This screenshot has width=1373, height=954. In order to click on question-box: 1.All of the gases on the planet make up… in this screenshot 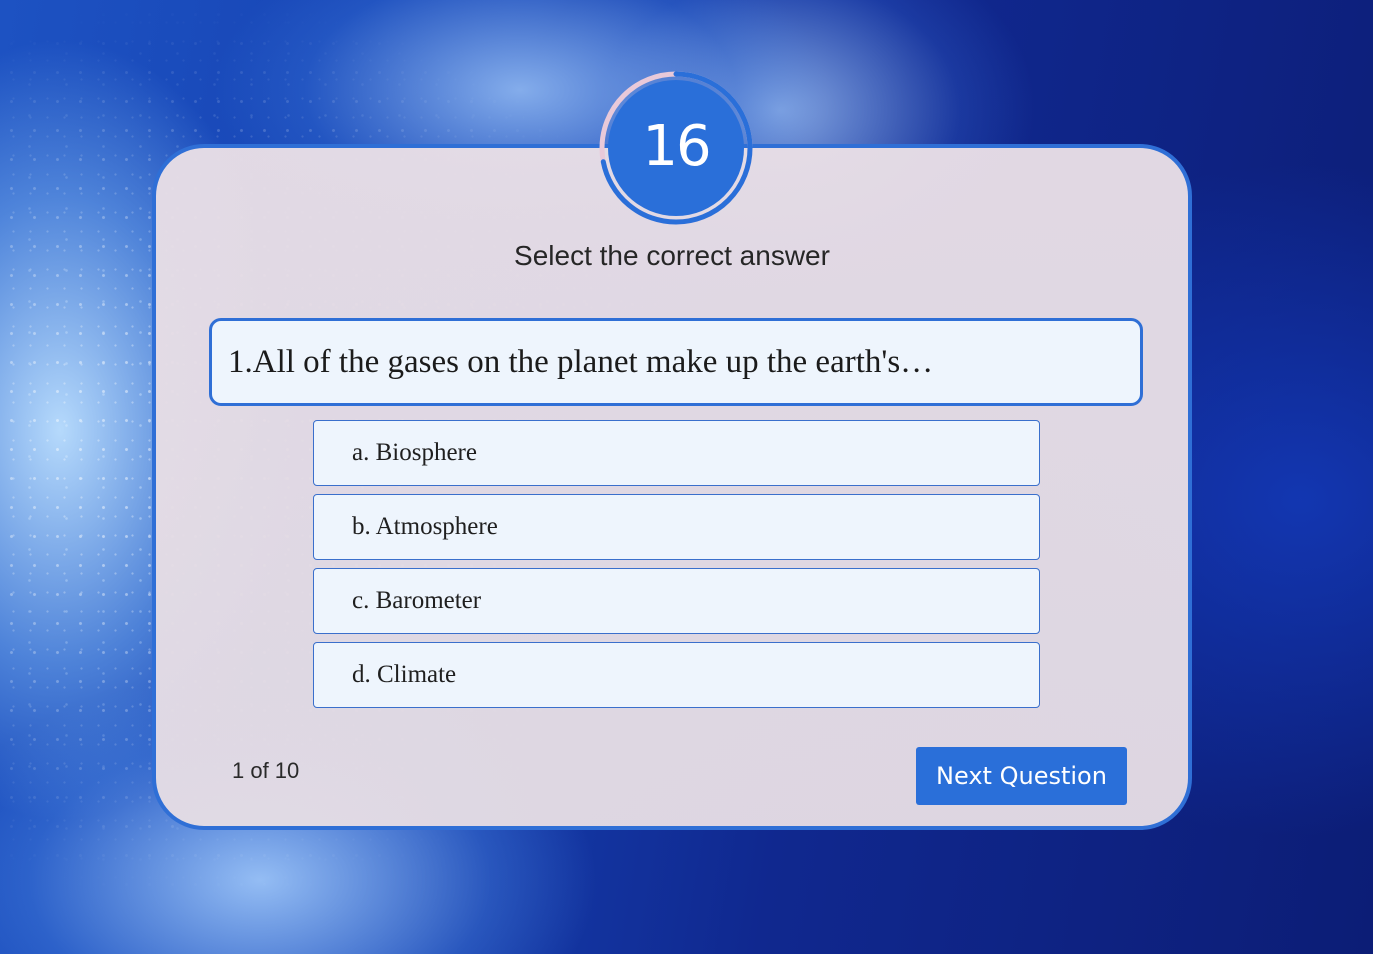, I will do `click(676, 362)`.